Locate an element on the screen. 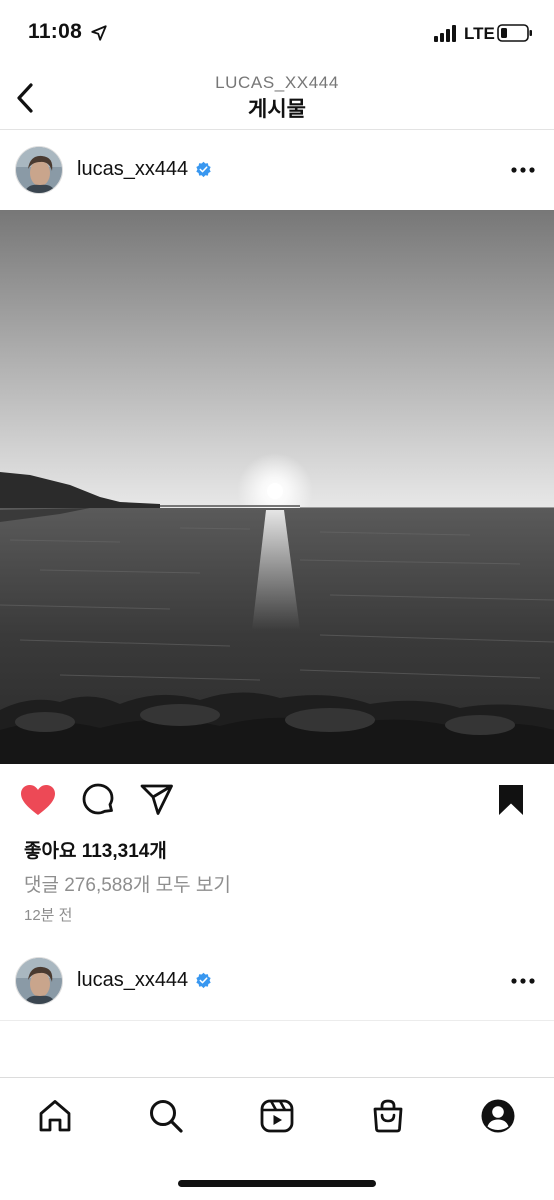  save-button is located at coordinates (511, 800).